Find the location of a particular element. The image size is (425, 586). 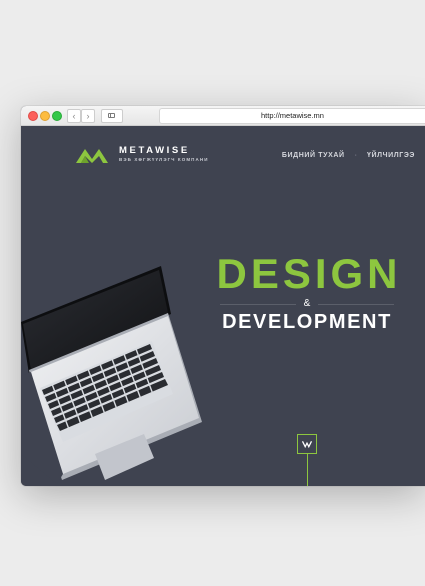

sidebar-toggle-button is located at coordinates (112, 116).